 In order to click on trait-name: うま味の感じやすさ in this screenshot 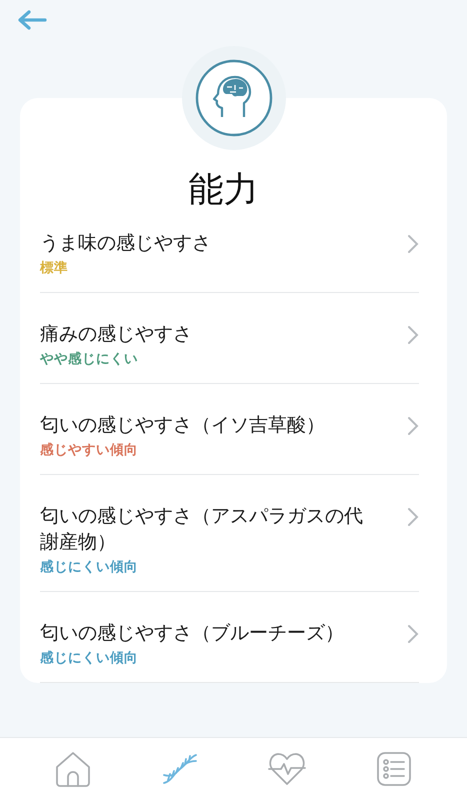, I will do `click(125, 243)`.